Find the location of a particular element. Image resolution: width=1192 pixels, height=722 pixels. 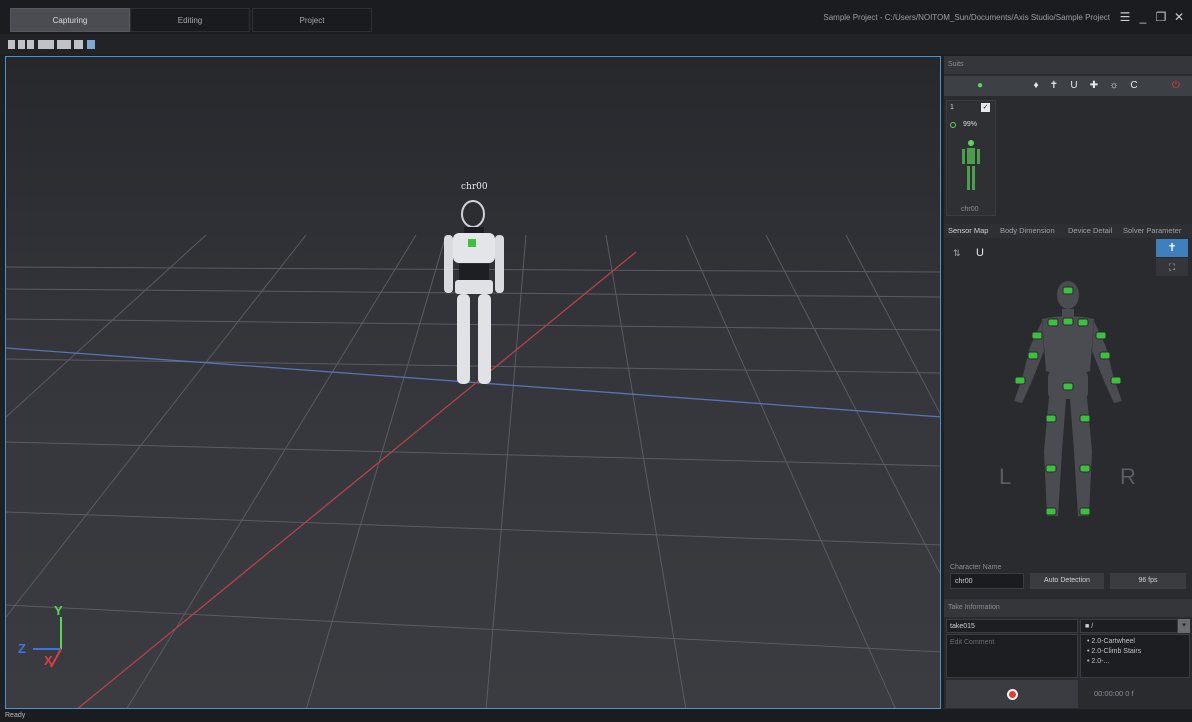

z-axis-label: Z is located at coordinates (22, 648).